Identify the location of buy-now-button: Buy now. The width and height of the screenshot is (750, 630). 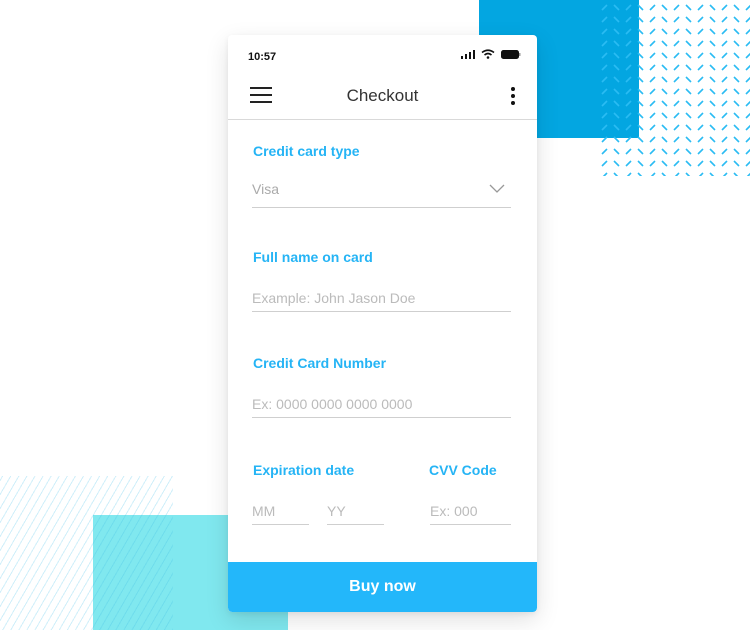
(382, 587).